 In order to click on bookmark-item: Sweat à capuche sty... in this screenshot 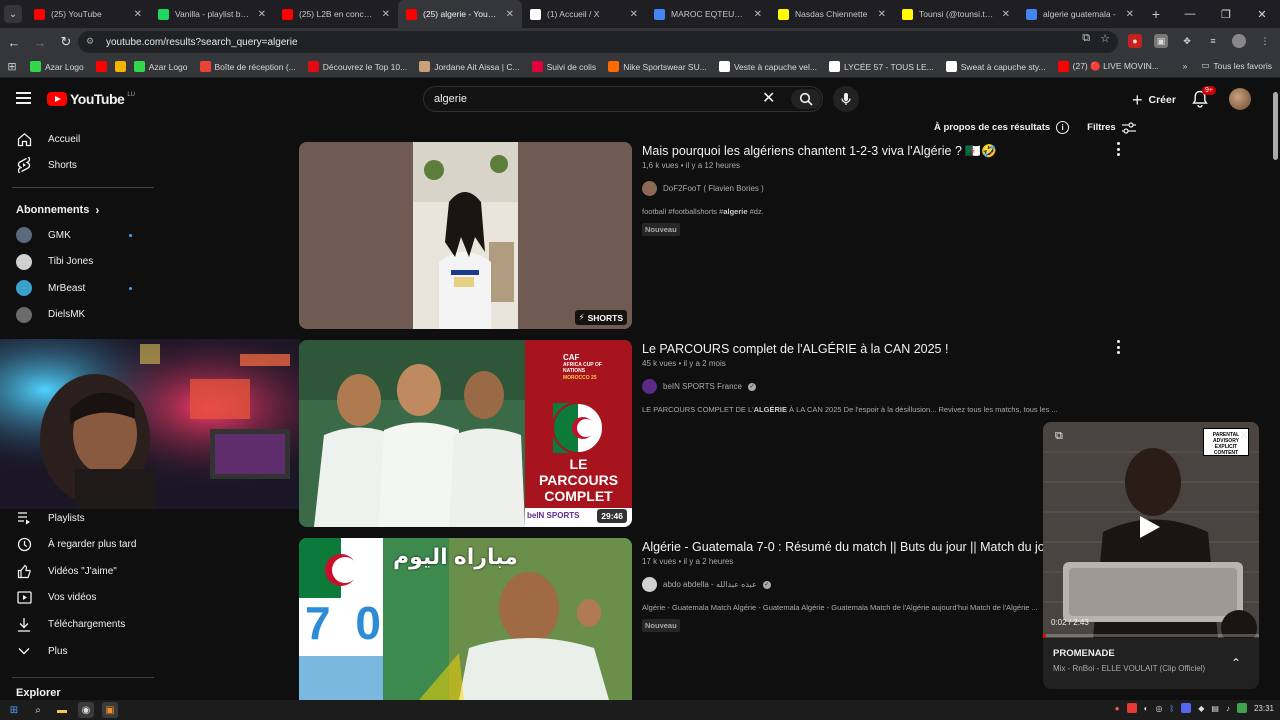, I will do `click(995, 66)`.